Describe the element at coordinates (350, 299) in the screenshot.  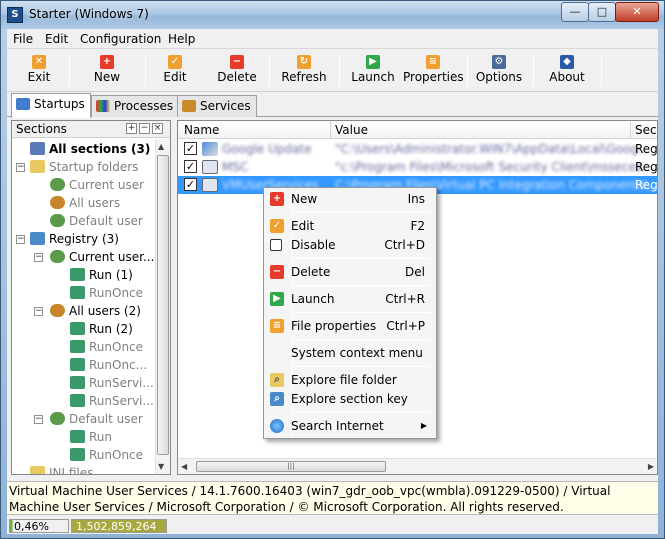
I see `menu-item-launch: ▶ Launch Ctrl+R` at that location.